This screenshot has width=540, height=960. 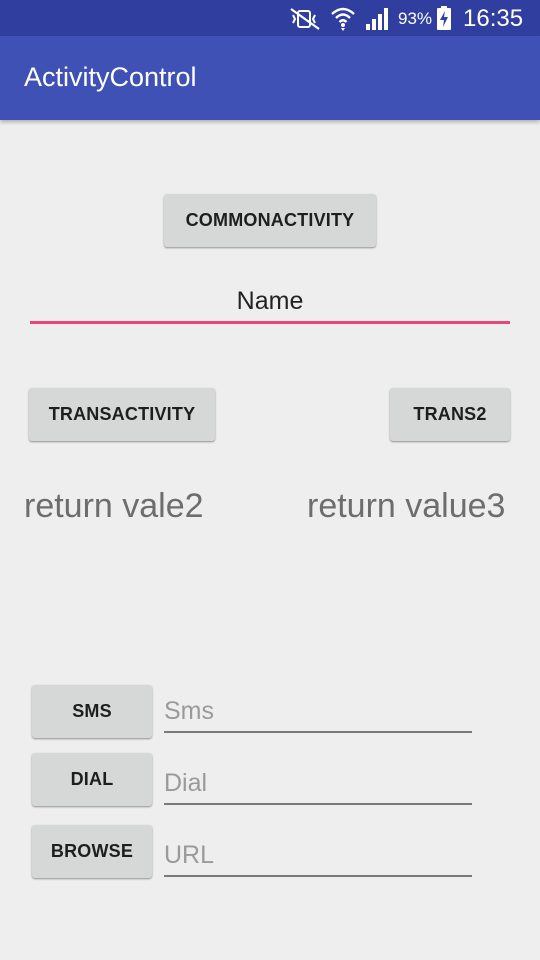 I want to click on sms-field-container, so click(x=318, y=713).